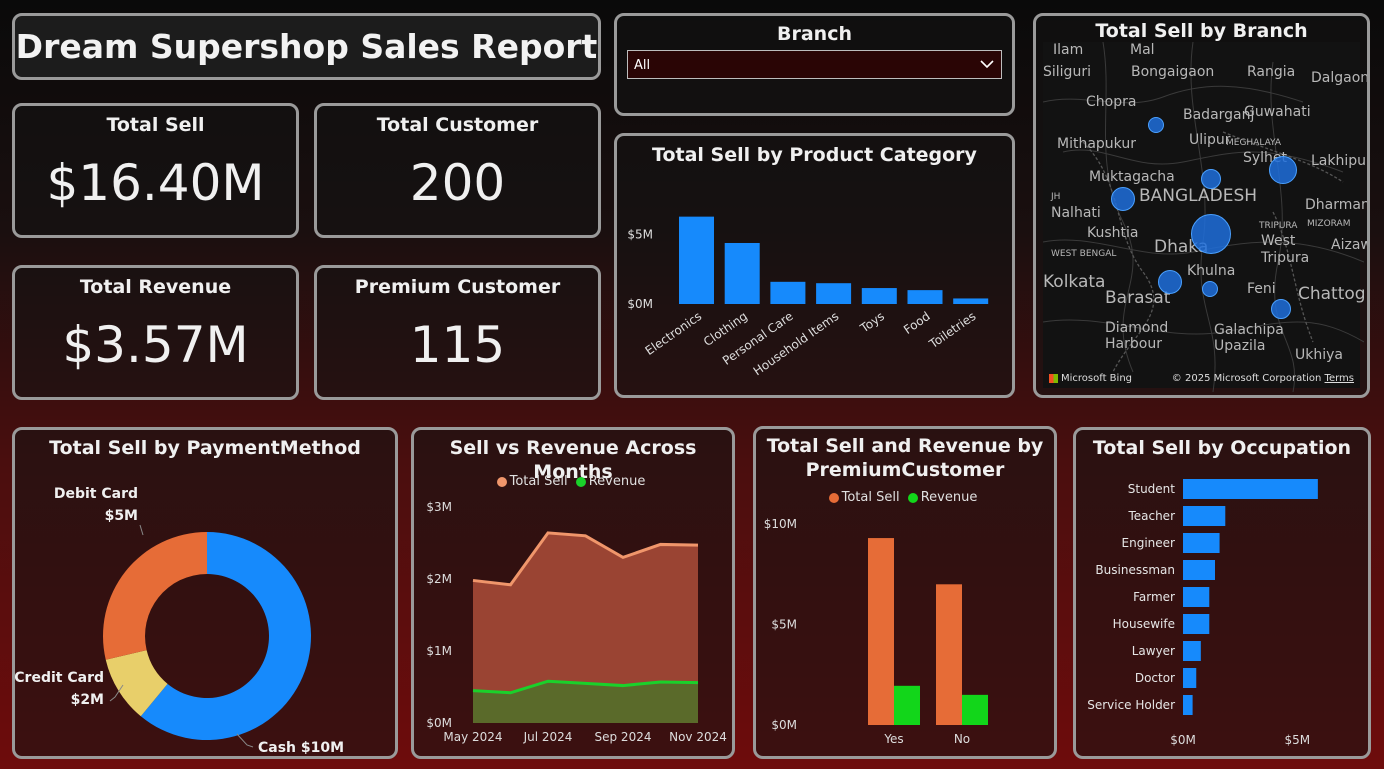  What do you see at coordinates (538, 481) in the screenshot?
I see `legend-label: Total Sell` at bounding box center [538, 481].